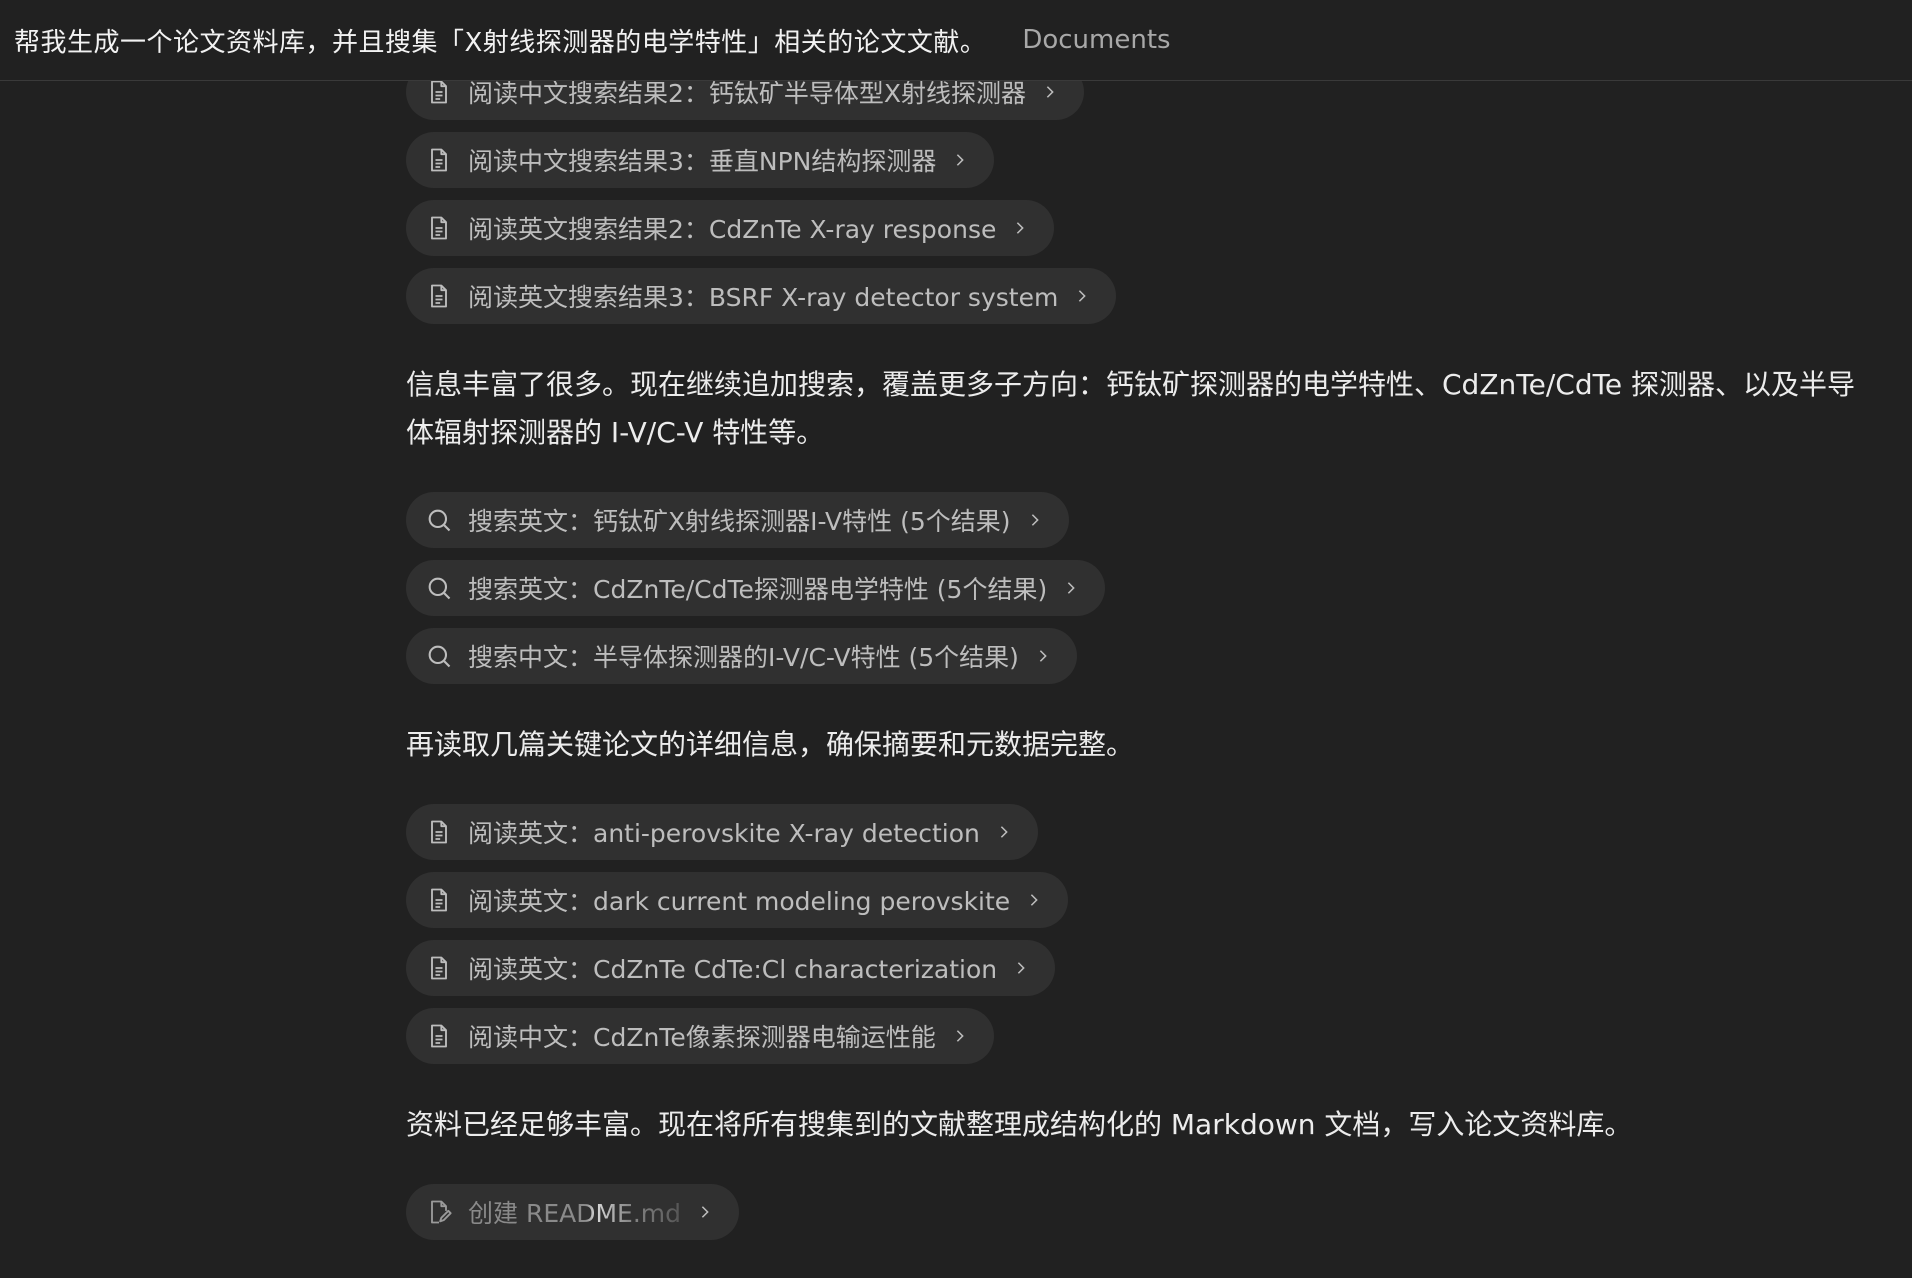 Image resolution: width=1912 pixels, height=1278 pixels. I want to click on step-label: 阅读英文：dark current modeling perovskite, so click(739, 901).